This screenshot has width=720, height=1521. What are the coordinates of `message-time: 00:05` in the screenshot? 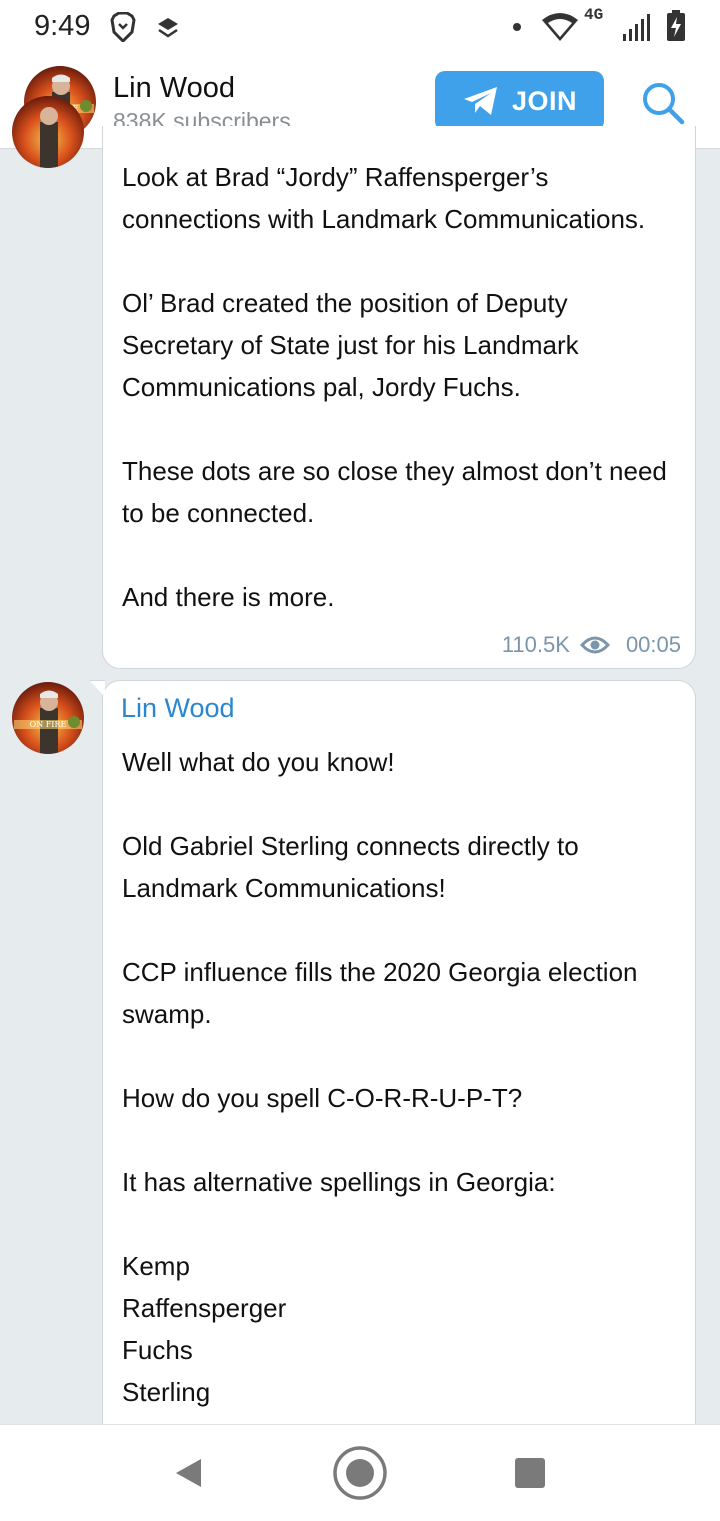 It's located at (653, 644).